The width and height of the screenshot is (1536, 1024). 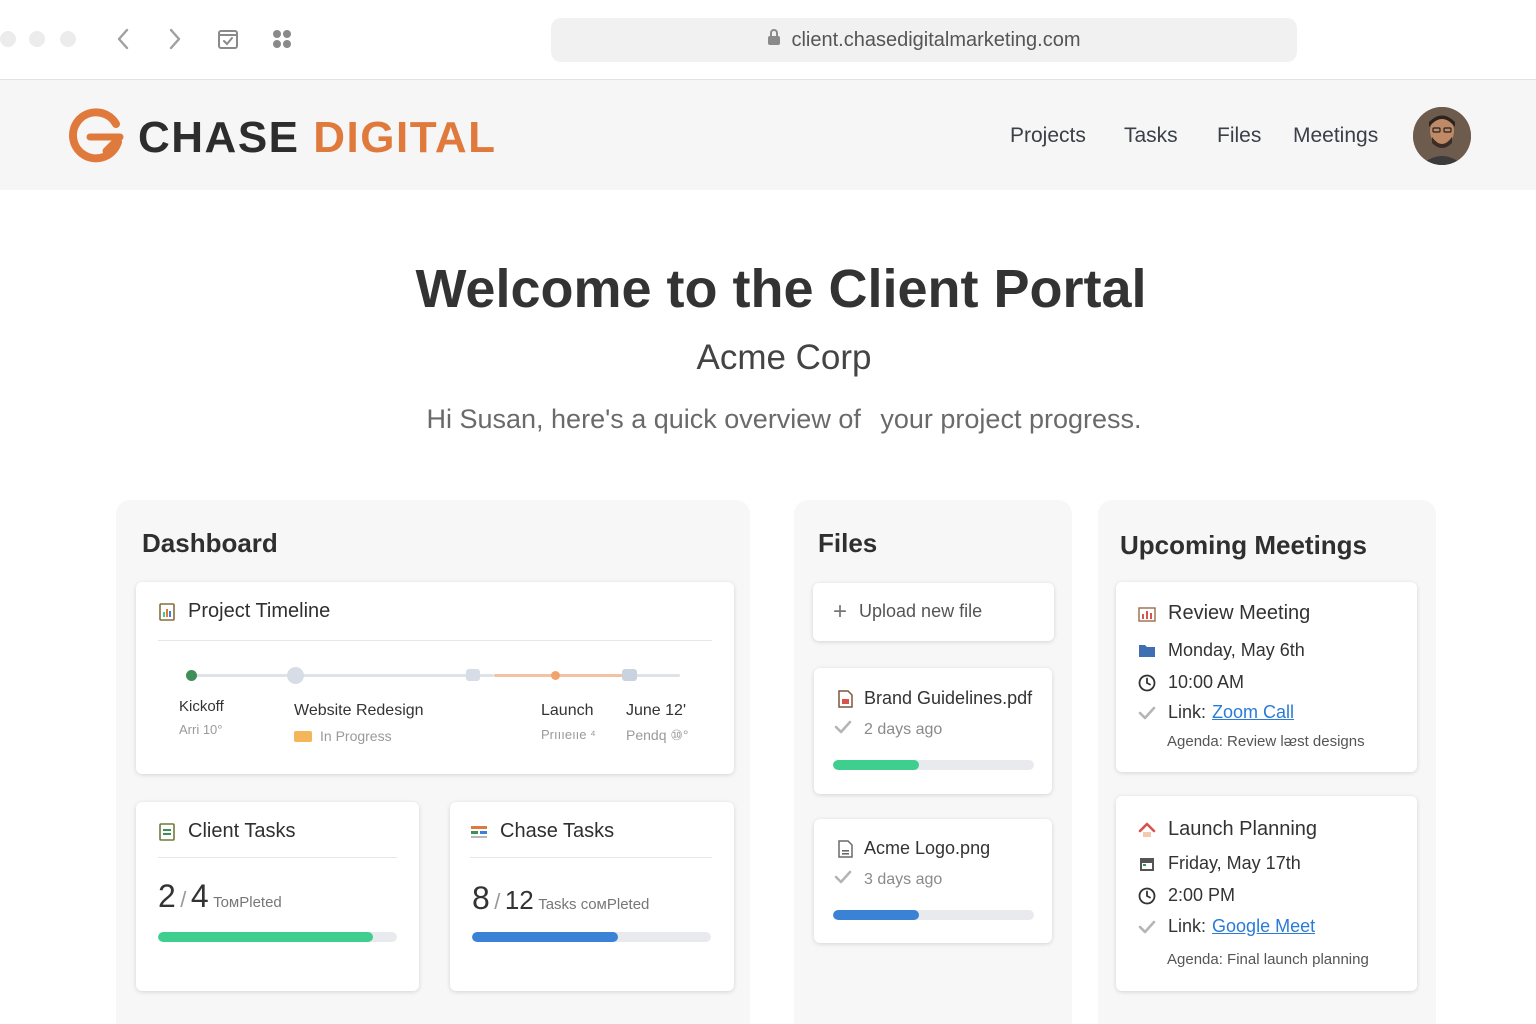 I want to click on client-tasks-divider, so click(x=277, y=857).